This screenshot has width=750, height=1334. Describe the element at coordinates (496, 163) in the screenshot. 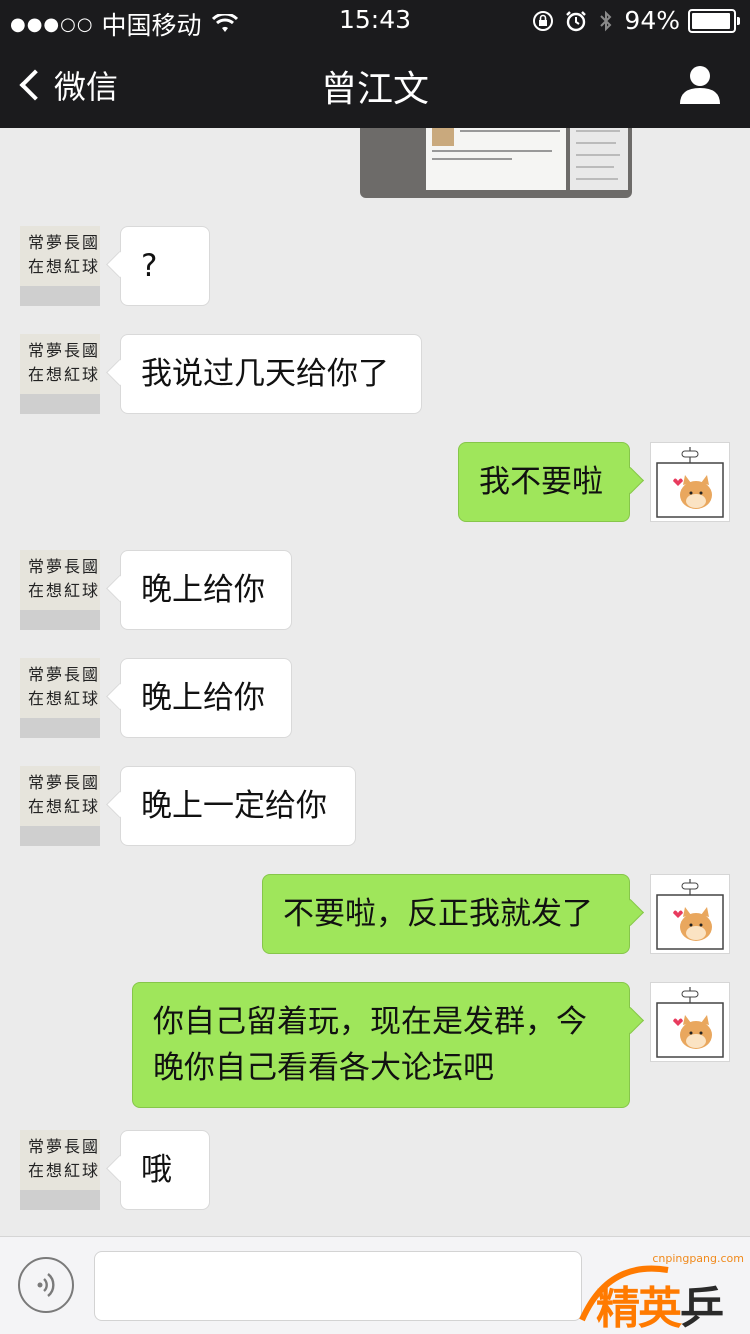

I see `image-message` at that location.